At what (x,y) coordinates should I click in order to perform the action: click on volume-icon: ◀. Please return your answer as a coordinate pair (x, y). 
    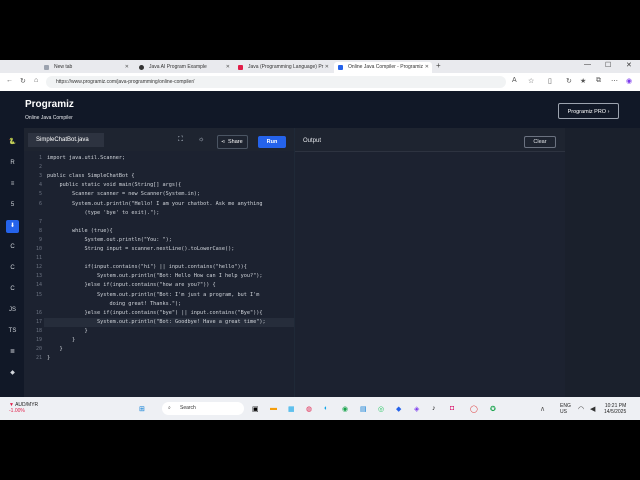
    Looking at the image, I should click on (592, 409).